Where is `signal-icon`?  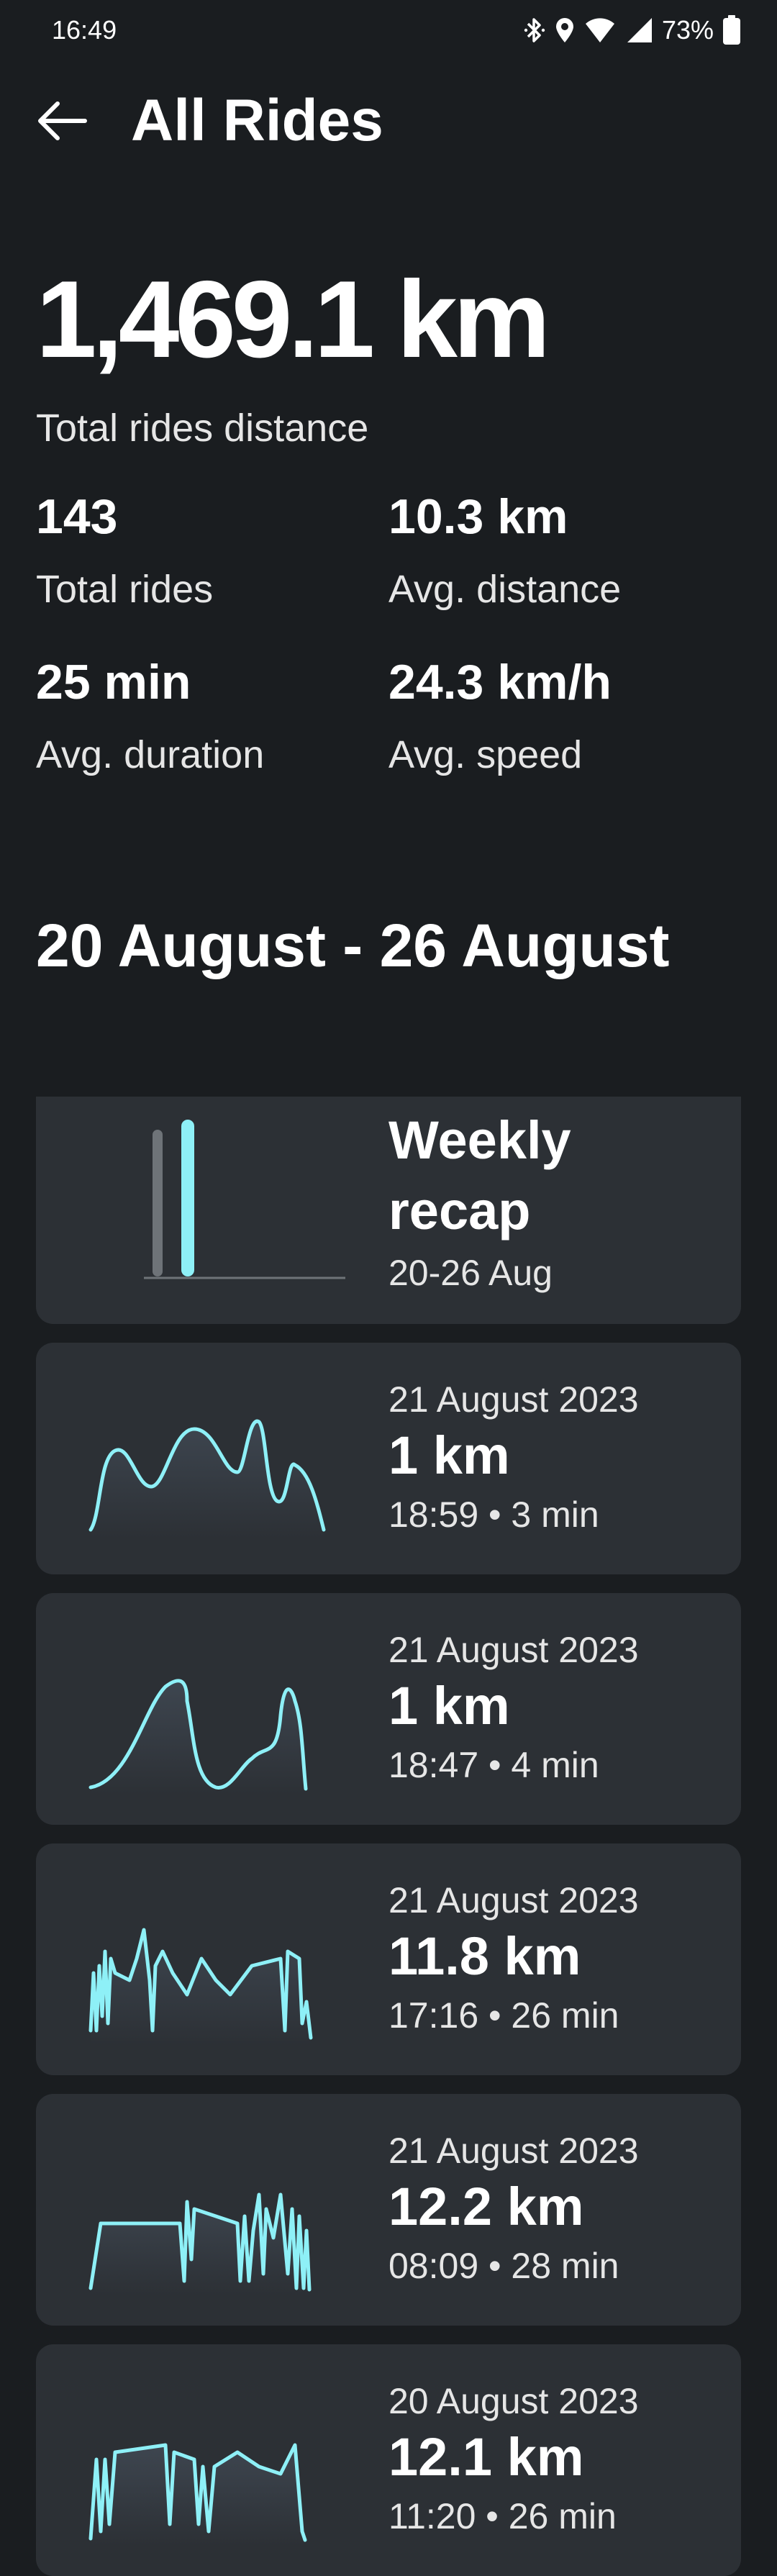 signal-icon is located at coordinates (639, 30).